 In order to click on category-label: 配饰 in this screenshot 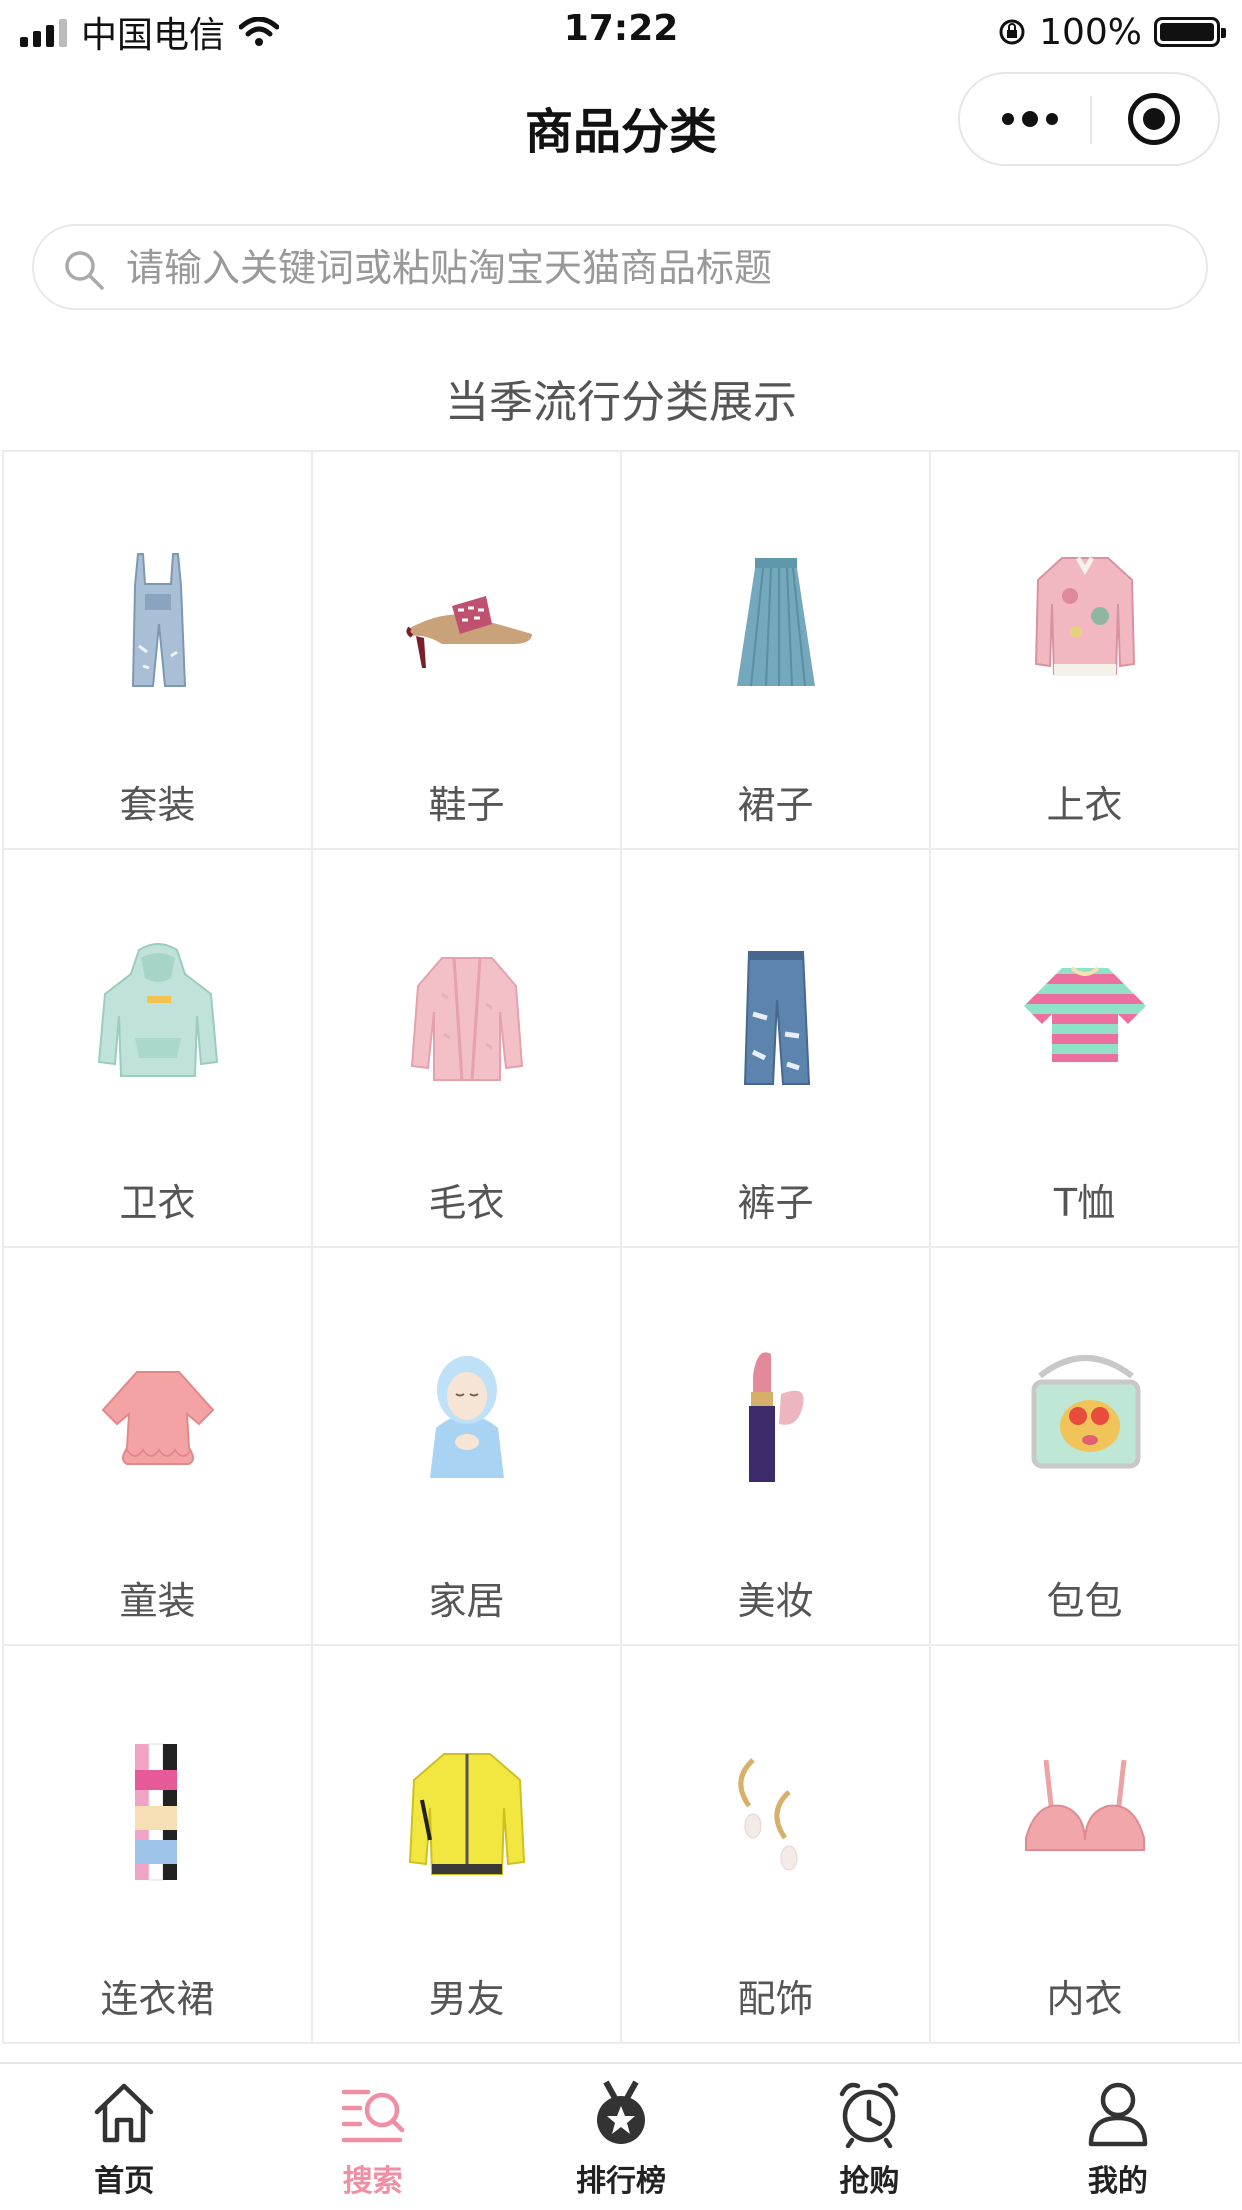, I will do `click(775, 1999)`.